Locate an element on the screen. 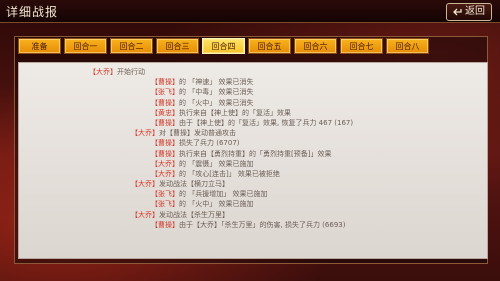  log-entry: 【大乔】的 「震慑」 效果已施加 is located at coordinates (253, 164).